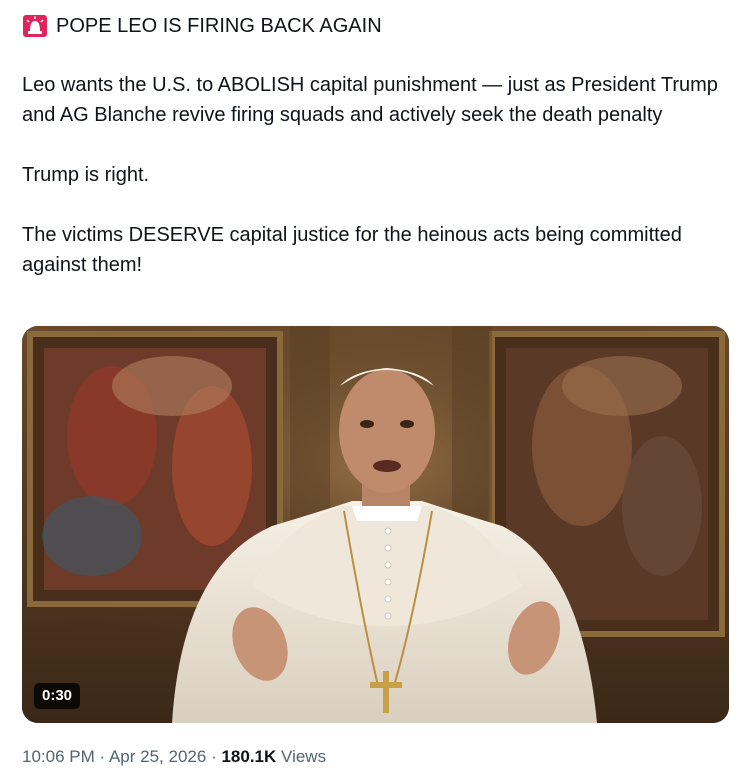 The height and width of the screenshot is (775, 745). I want to click on post-headline: POPE LEO IS FIRING BACK AGAIN, so click(372, 26).